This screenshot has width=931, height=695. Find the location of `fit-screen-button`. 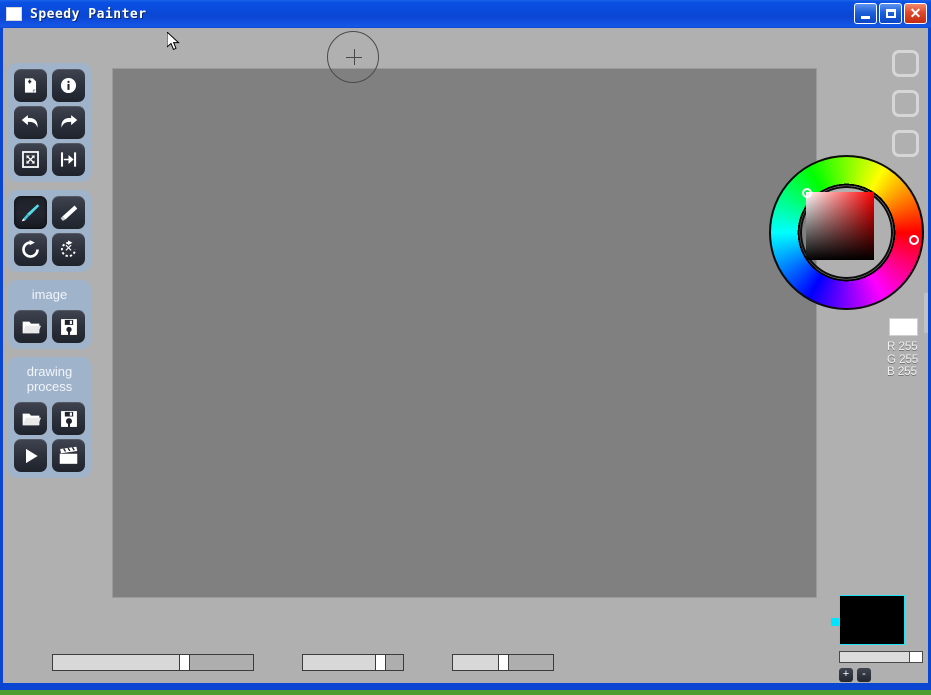

fit-screen-button is located at coordinates (30, 159).